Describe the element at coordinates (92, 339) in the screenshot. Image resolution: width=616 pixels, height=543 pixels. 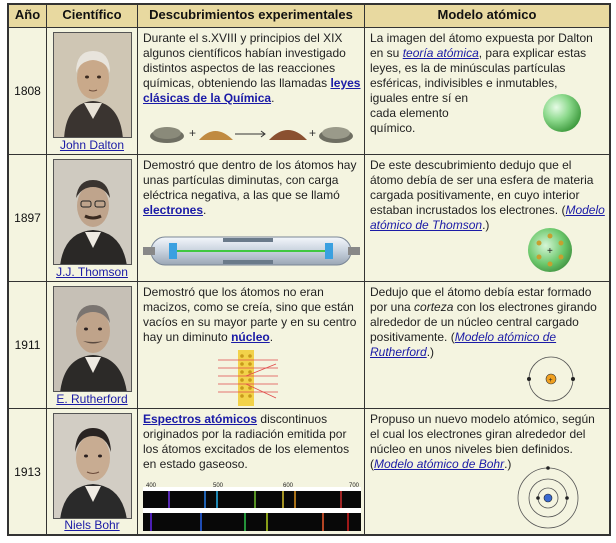
I see `rutherford-portrait-image` at that location.